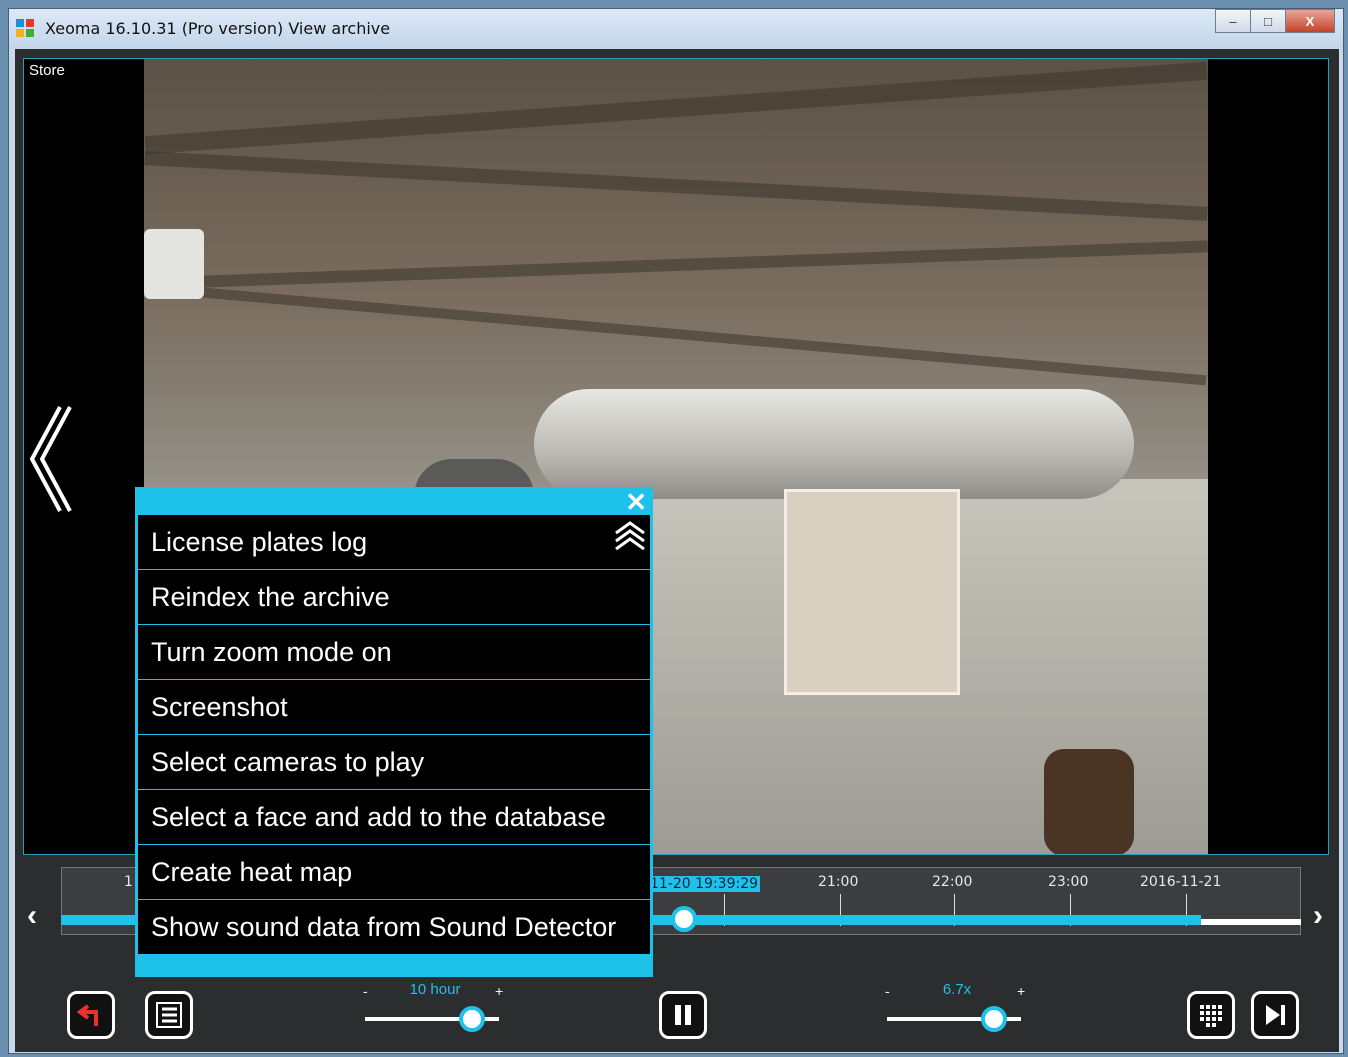 This screenshot has height=1057, width=1348. Describe the element at coordinates (684, 919) in the screenshot. I see `timeline-playhead` at that location.